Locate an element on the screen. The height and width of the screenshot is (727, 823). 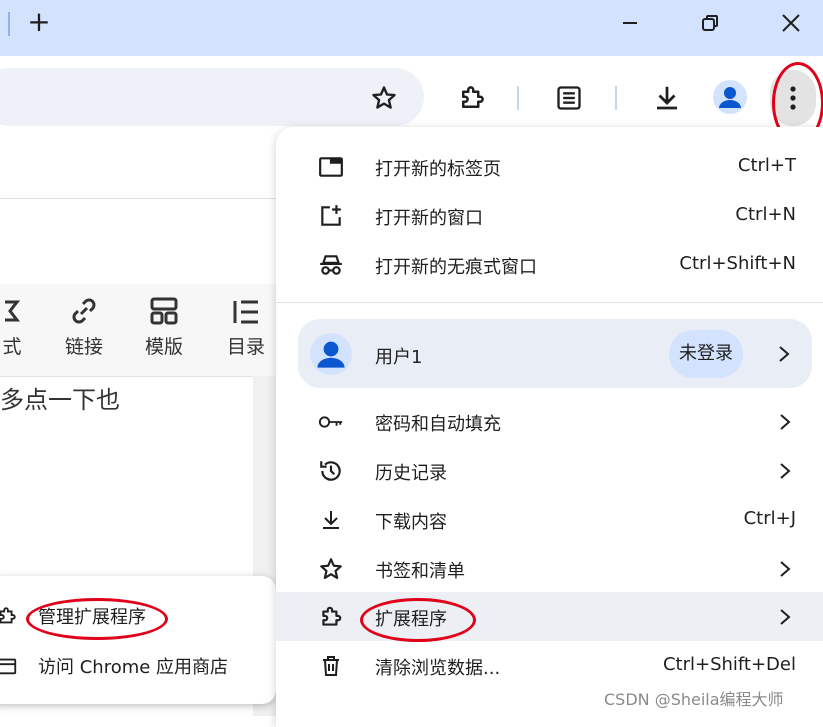
menu-item-label: 打开新的无痕式窗口 is located at coordinates (456, 267).